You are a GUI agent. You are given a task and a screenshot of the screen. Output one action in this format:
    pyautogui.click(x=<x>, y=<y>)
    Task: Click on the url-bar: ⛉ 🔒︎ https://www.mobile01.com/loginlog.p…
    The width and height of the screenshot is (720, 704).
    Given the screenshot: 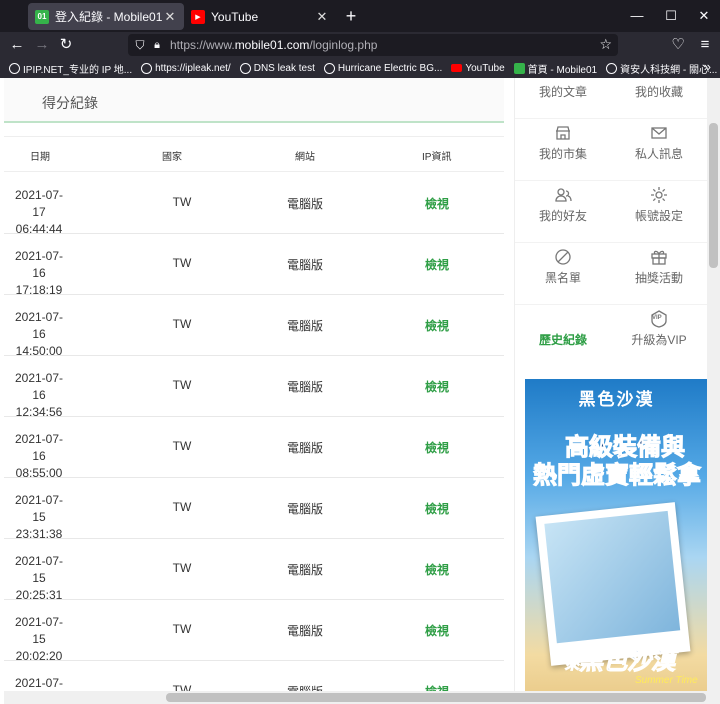 What is the action you would take?
    pyautogui.click(x=373, y=45)
    